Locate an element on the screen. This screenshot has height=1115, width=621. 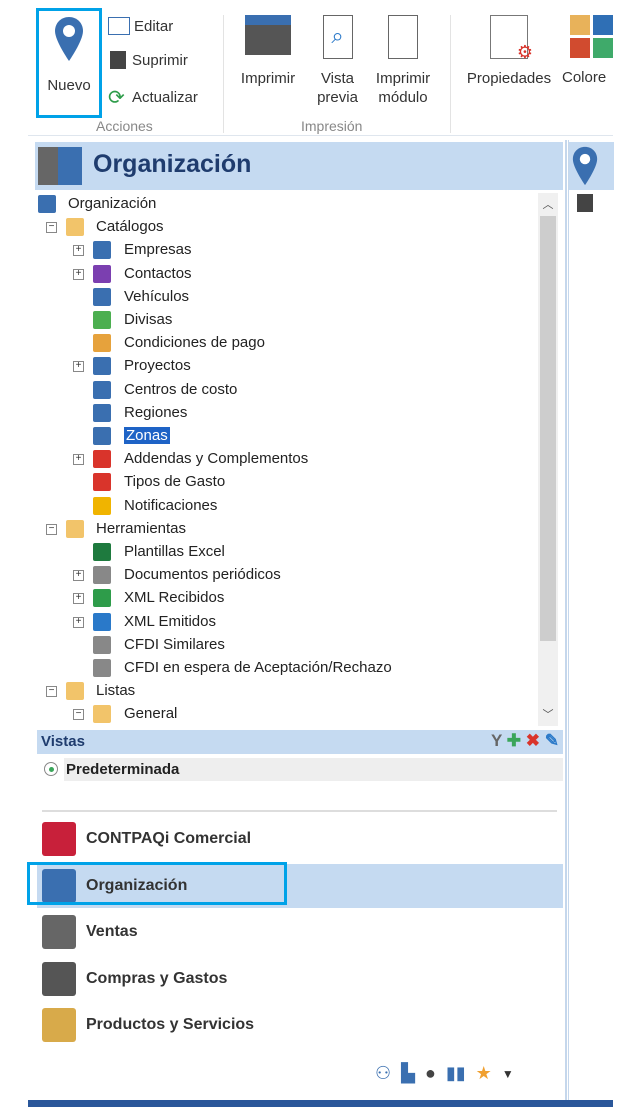
tree-item-label: XML Emitidos is located at coordinates (170, 621).